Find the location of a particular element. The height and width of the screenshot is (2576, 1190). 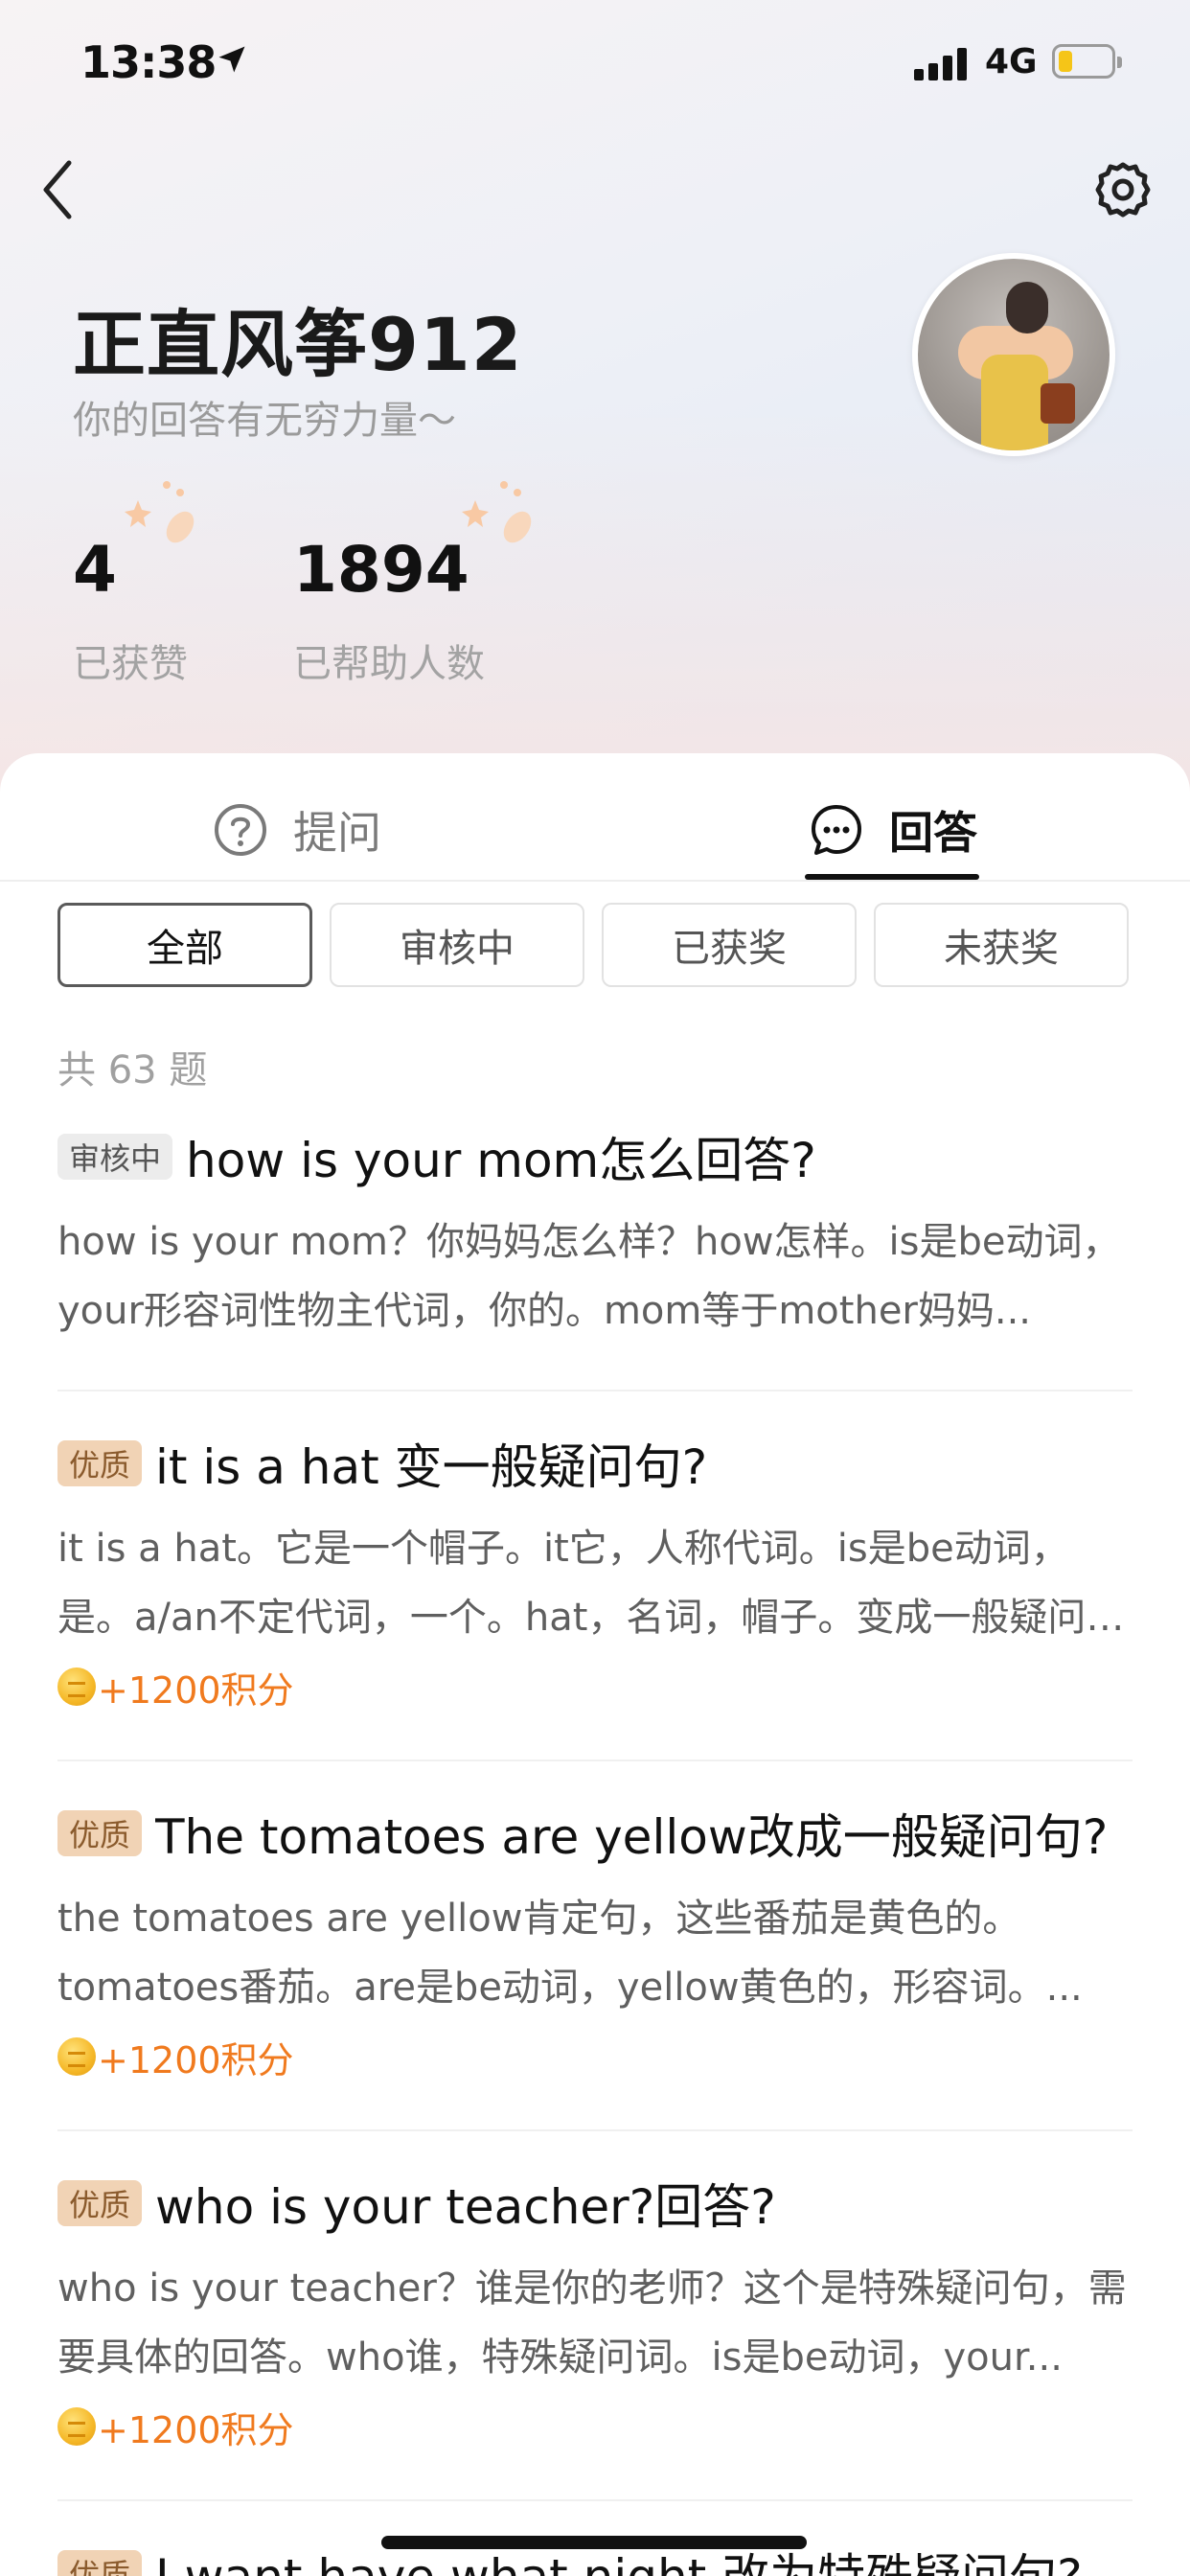

status-bar: 13:38 4G is located at coordinates (595, 65).